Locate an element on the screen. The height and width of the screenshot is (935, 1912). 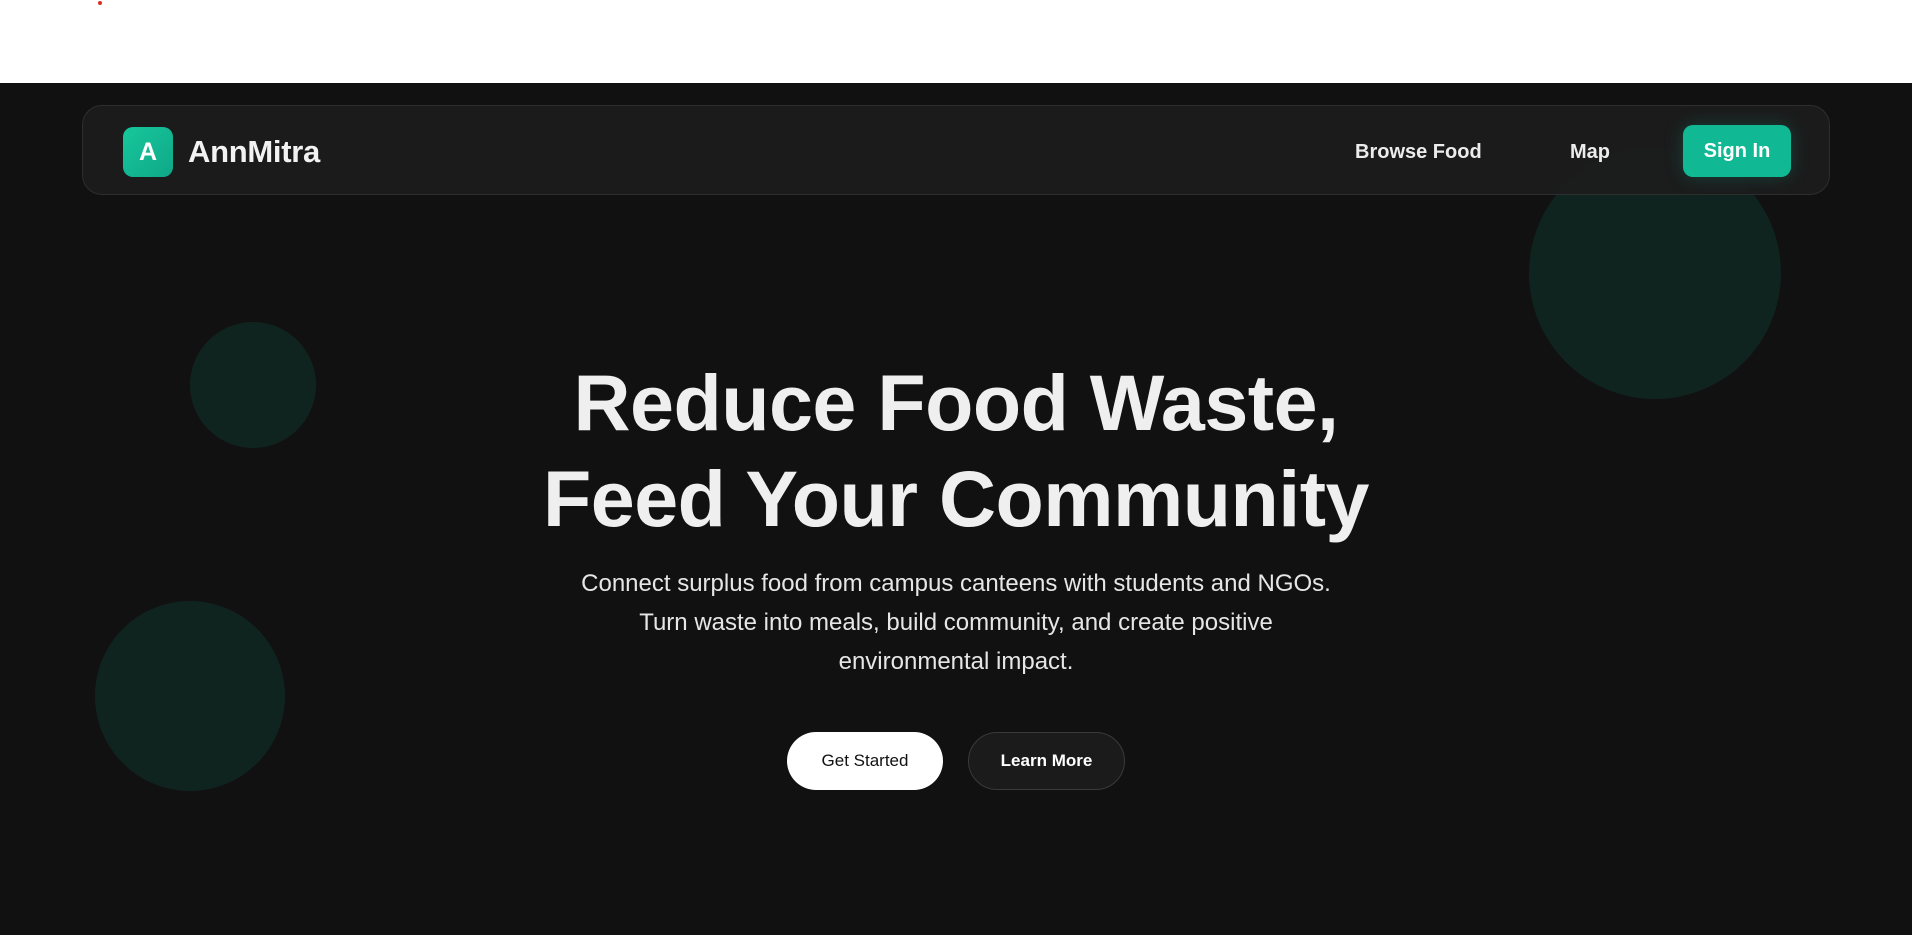
top-white-strip is located at coordinates (956, 41).